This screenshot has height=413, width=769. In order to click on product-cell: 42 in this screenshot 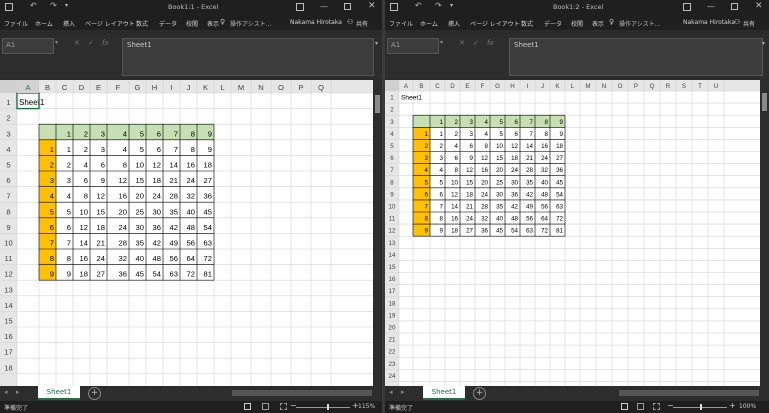, I will do `click(514, 207)`.